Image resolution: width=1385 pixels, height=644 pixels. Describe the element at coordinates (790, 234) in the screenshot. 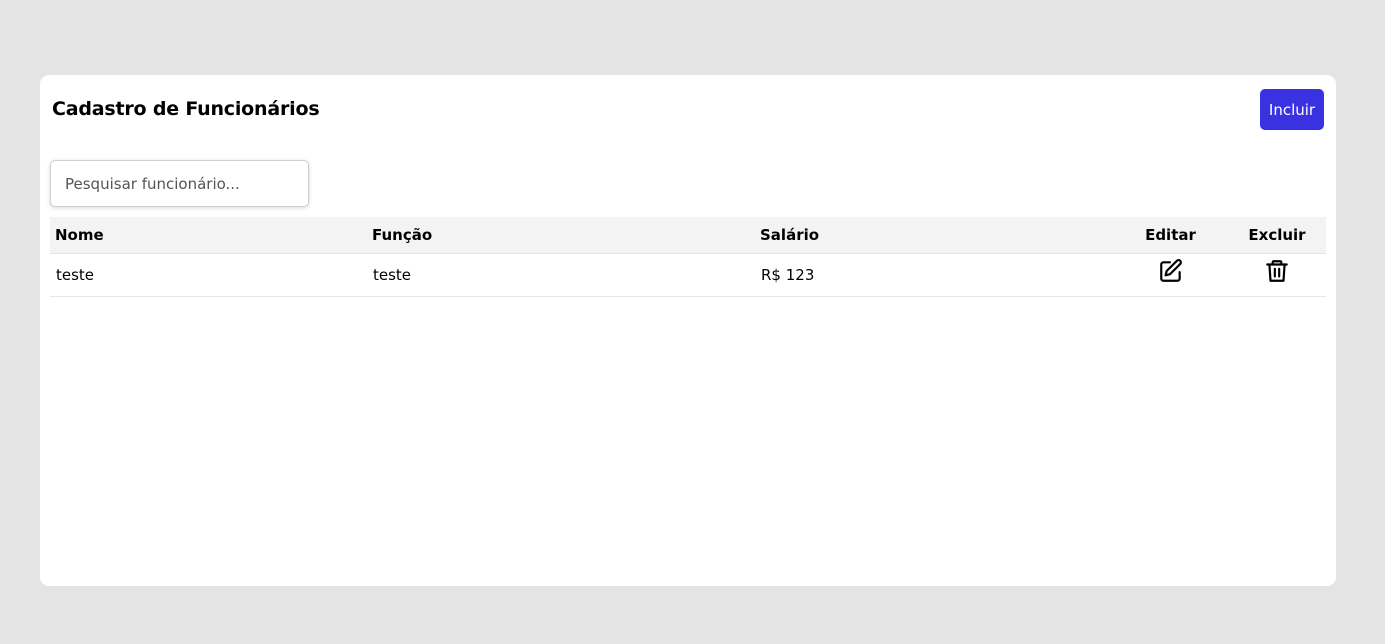

I see `header-salary: Salário` at that location.